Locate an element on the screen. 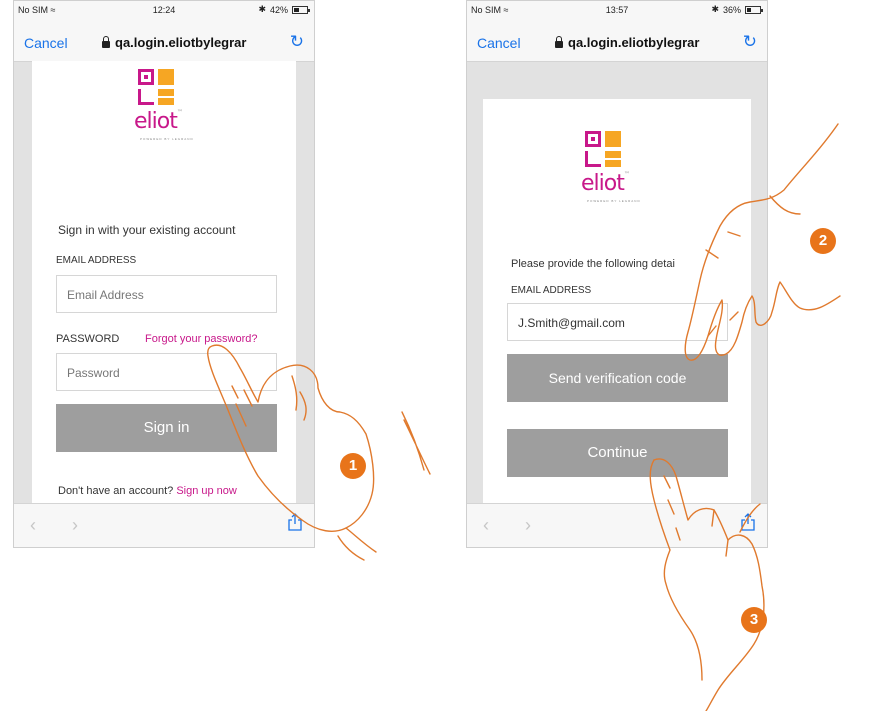  step-badge-3: 3 is located at coordinates (754, 620).